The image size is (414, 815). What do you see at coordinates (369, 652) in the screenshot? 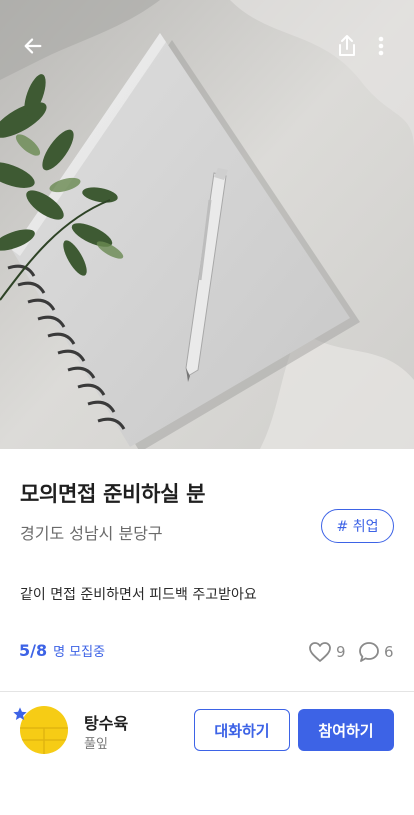
I see `comment-icon` at bounding box center [369, 652].